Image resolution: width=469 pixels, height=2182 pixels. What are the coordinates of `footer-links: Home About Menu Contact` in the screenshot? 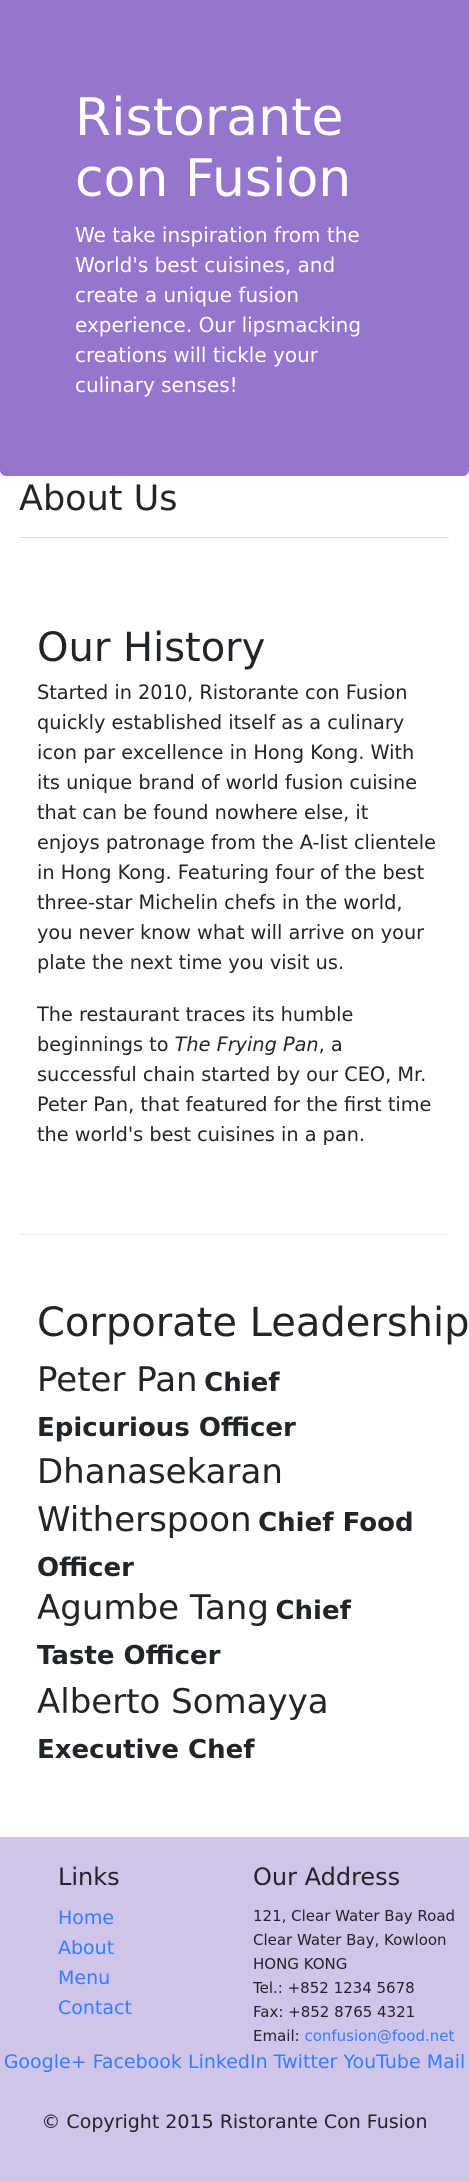 It's located at (95, 1963).